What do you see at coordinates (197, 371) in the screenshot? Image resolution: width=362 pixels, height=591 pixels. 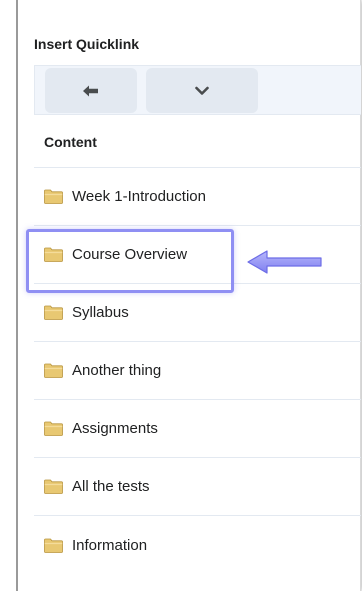 I see `list-item: Another thing` at bounding box center [197, 371].